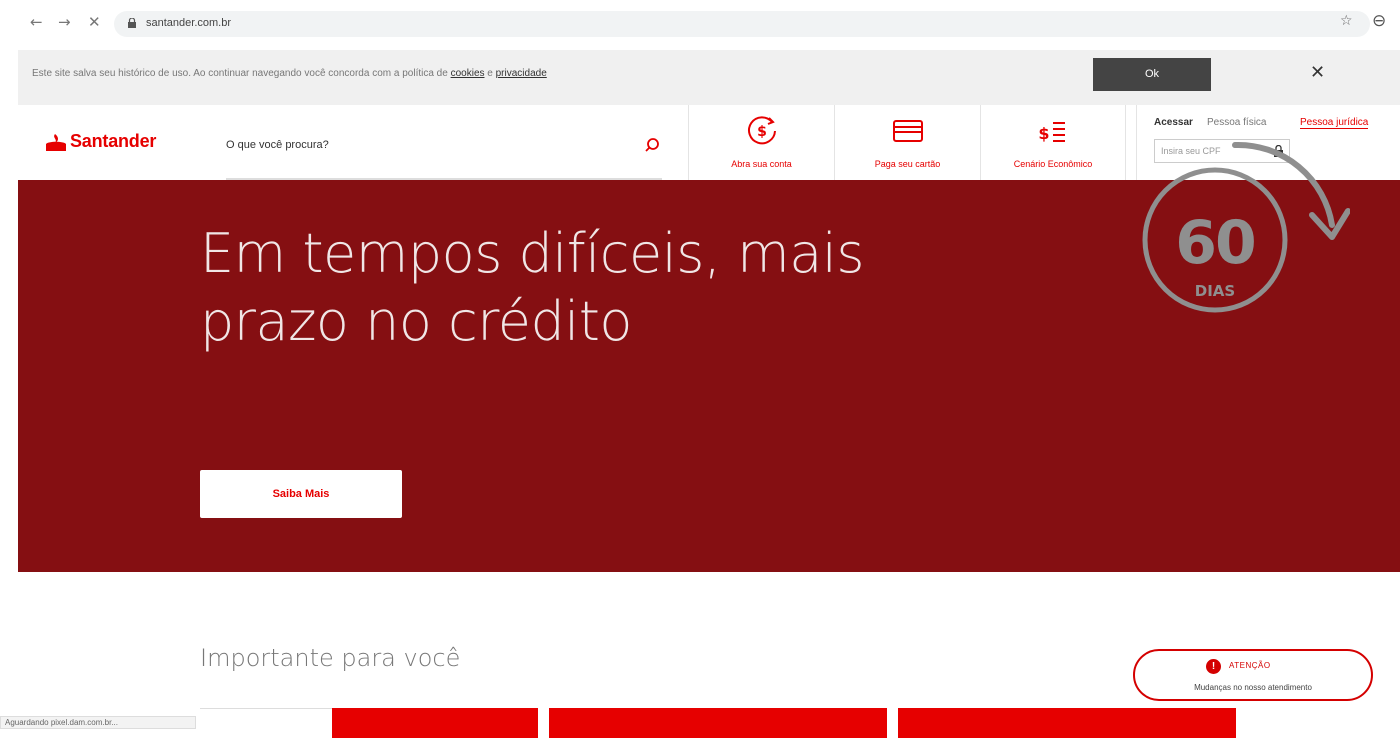  I want to click on dollar-list-icon: $, so click(1051, 132).